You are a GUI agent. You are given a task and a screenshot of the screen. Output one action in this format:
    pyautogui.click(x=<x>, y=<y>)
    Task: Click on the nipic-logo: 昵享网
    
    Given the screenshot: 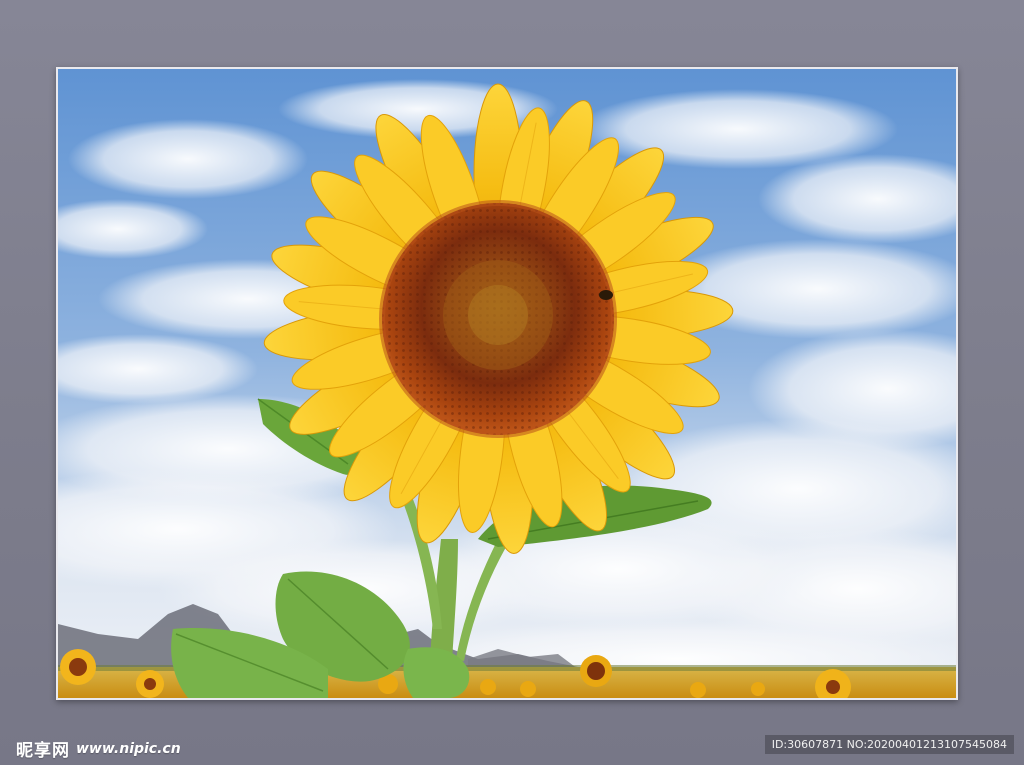 What is the action you would take?
    pyautogui.click(x=43, y=751)
    